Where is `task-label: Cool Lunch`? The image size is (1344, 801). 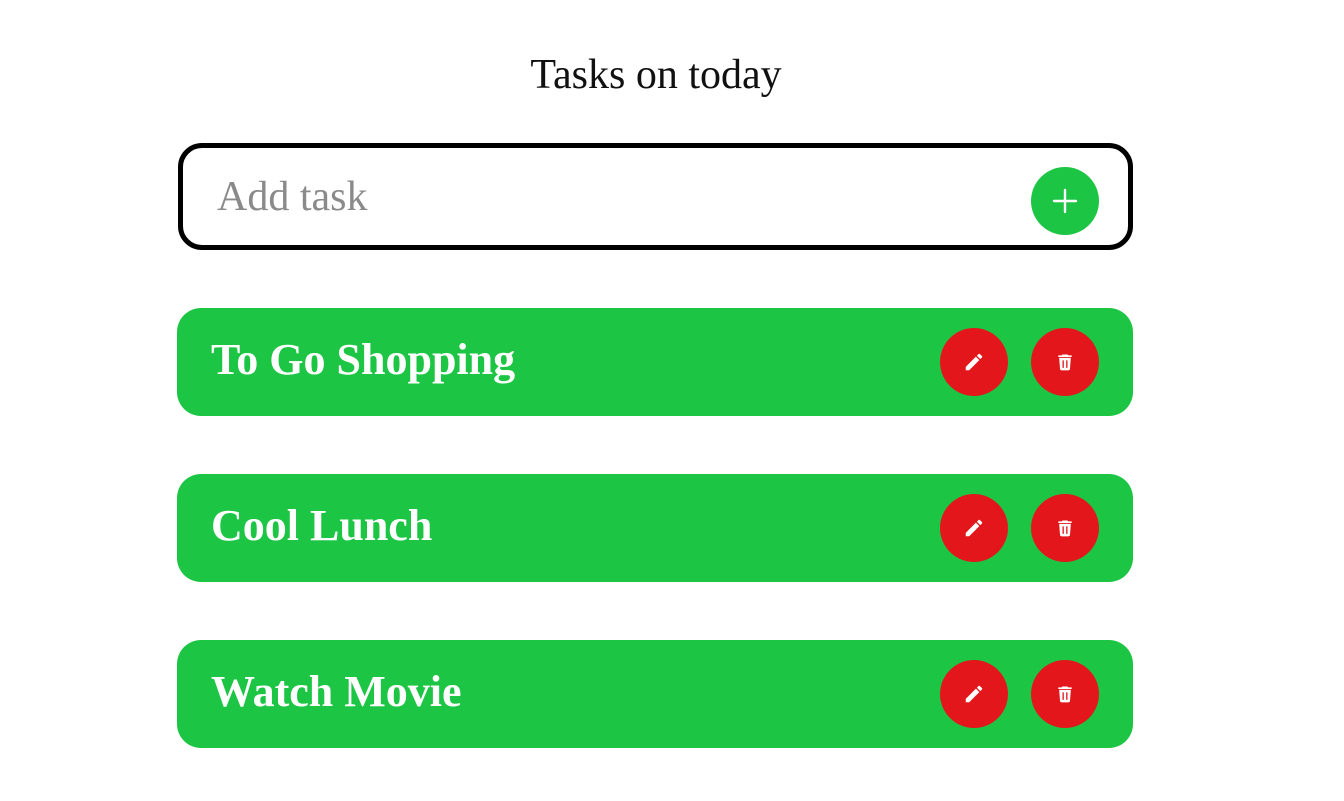 task-label: Cool Lunch is located at coordinates (322, 525).